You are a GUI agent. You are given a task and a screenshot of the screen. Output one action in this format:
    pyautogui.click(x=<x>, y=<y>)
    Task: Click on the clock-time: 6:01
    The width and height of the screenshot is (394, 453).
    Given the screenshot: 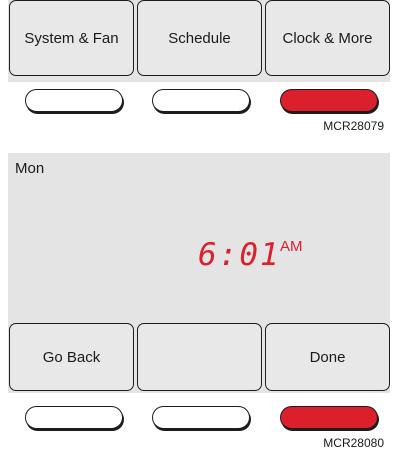 What is the action you would take?
    pyautogui.click(x=239, y=255)
    